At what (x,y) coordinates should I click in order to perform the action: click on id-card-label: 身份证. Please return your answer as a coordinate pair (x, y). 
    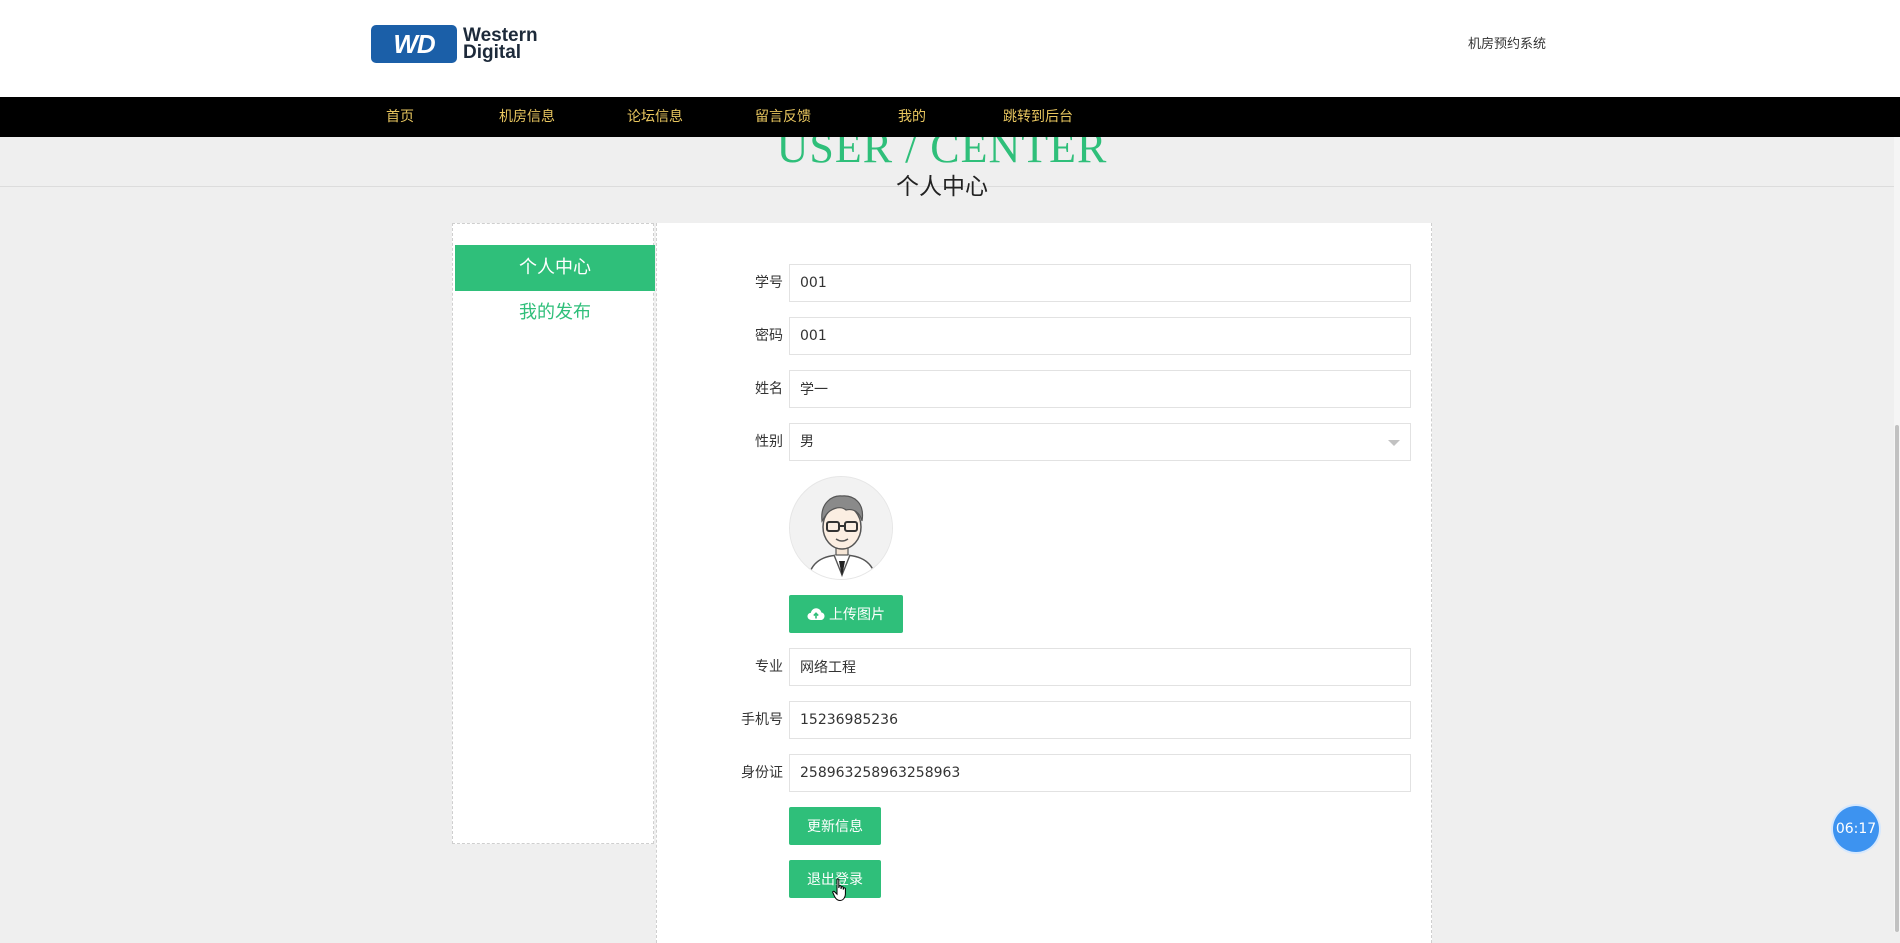
    Looking at the image, I should click on (762, 773).